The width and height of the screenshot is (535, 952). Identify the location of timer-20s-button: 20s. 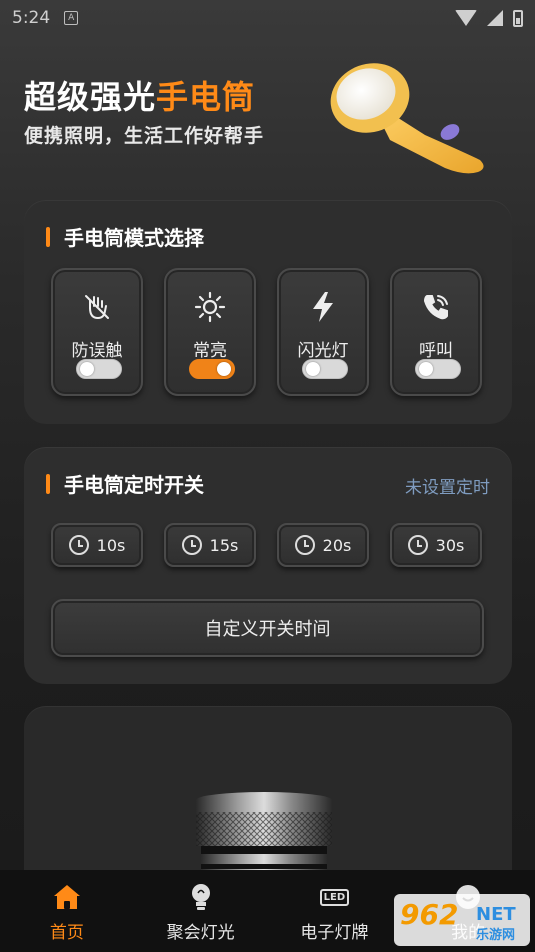
(323, 545).